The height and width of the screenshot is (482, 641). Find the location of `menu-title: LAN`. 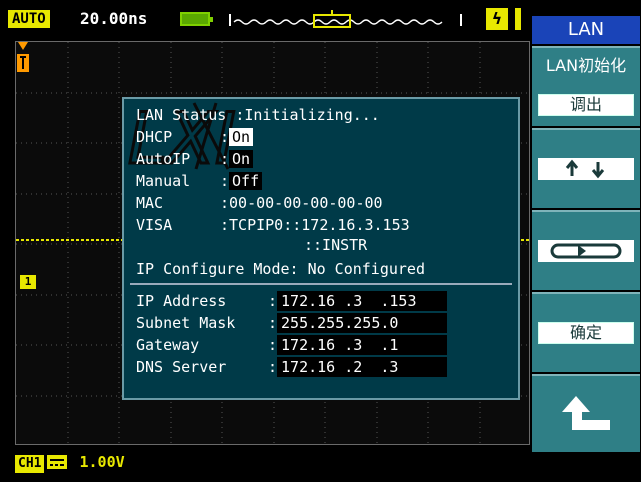

menu-title: LAN is located at coordinates (586, 30).